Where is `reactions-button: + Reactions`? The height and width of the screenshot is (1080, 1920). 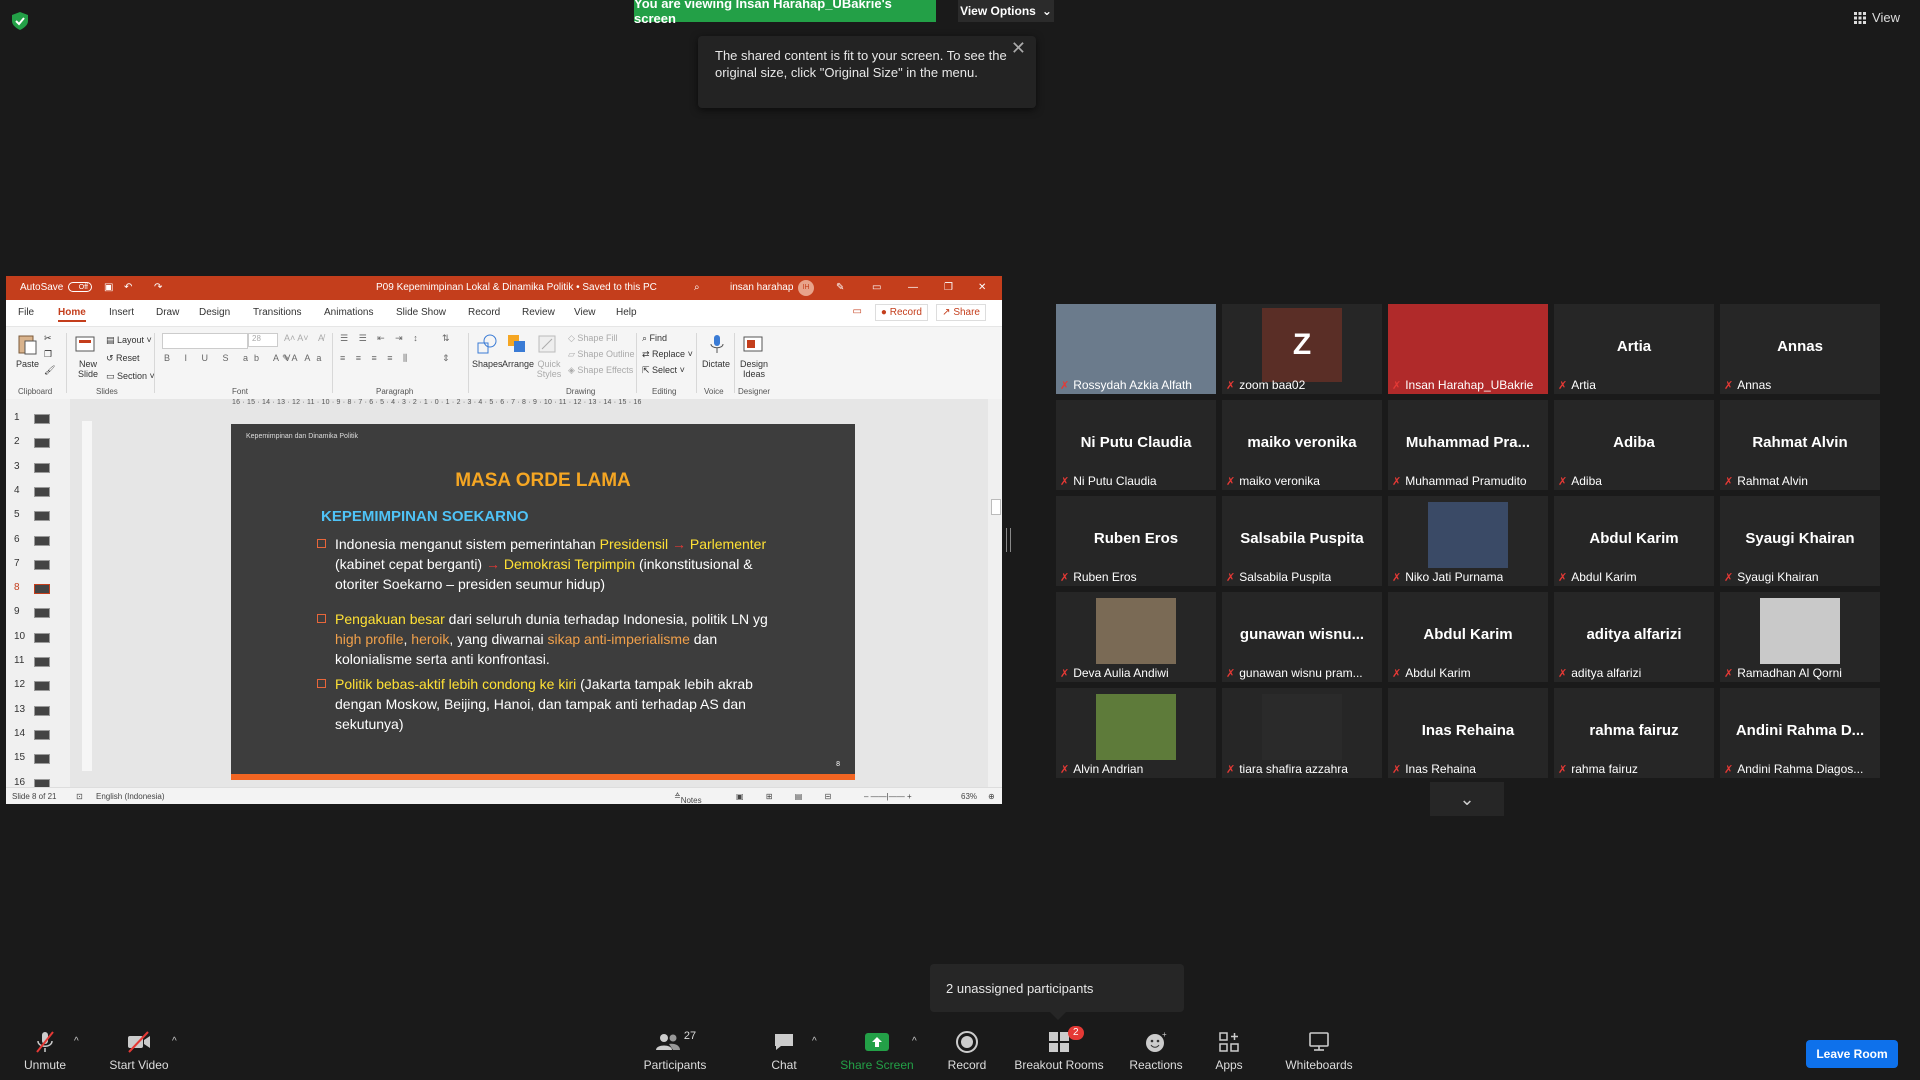
reactions-button: + Reactions is located at coordinates (1156, 1051).